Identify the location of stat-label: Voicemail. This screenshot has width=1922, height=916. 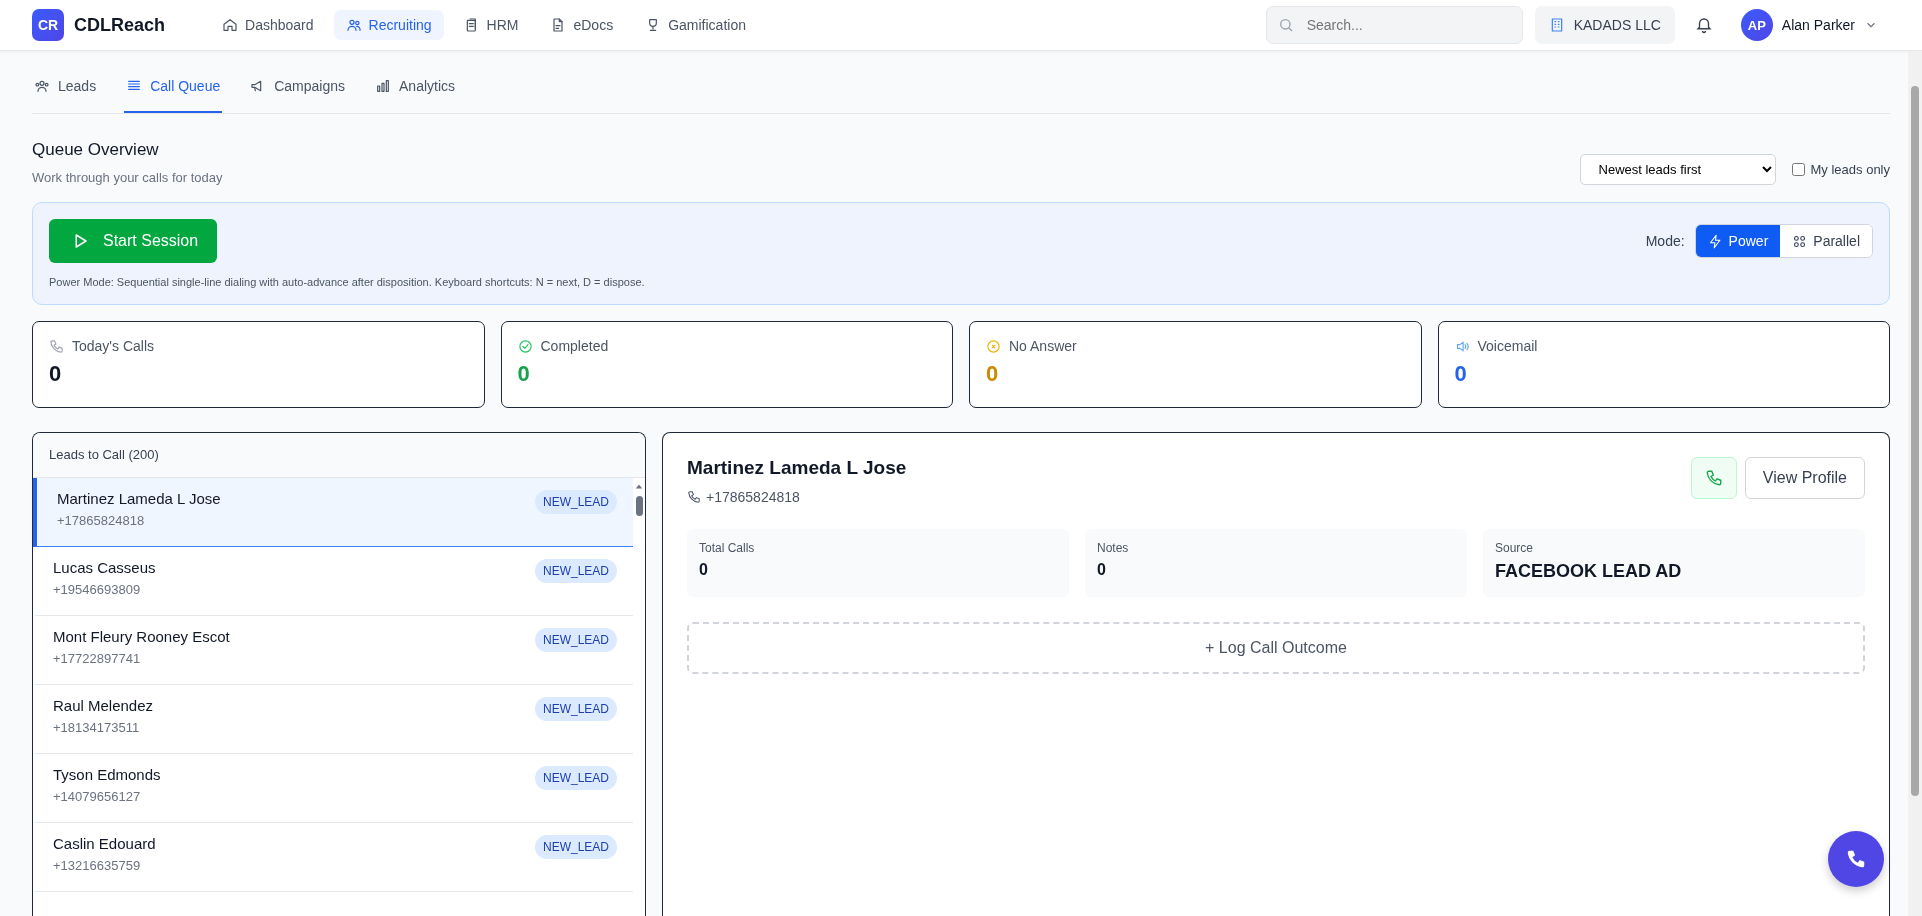
(1507, 346).